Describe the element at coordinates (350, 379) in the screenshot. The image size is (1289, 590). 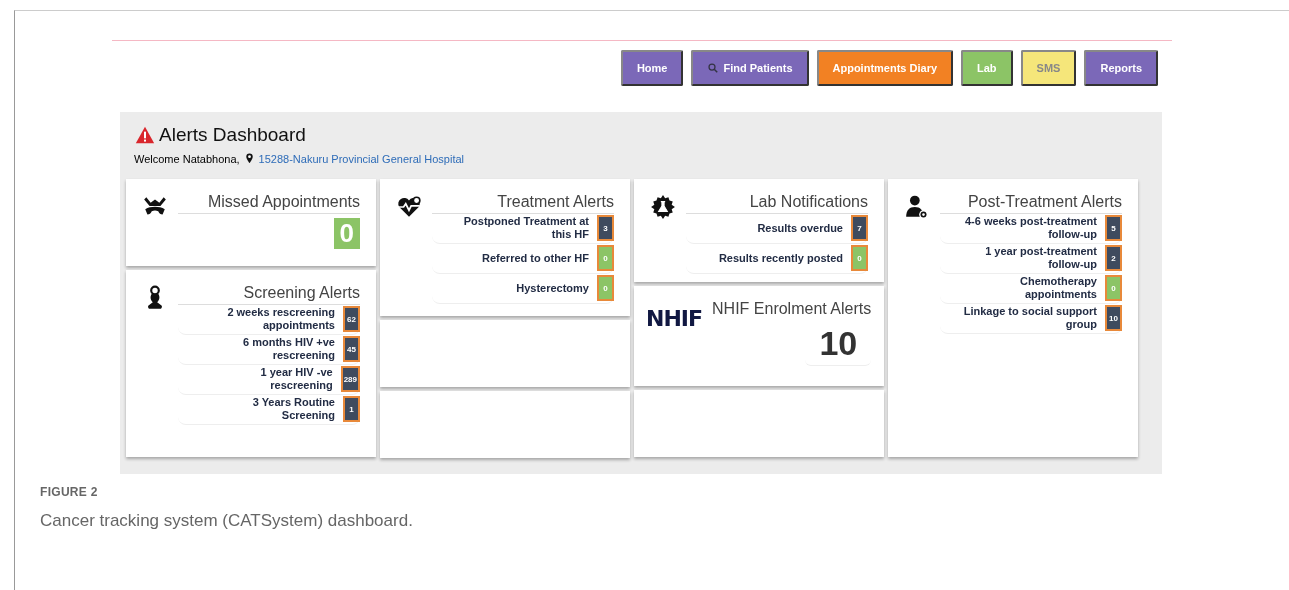
I see `count-badge: 289` at that location.